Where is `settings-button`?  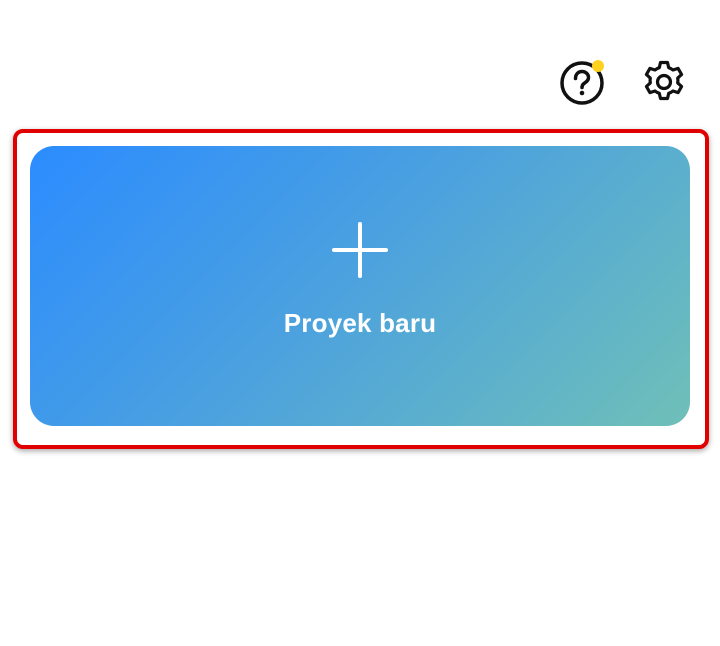
settings-button is located at coordinates (664, 82).